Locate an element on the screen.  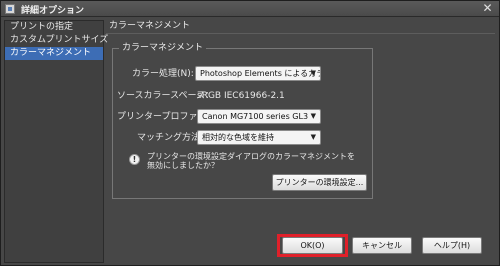
panel-title: カラーマネジメント is located at coordinates (300, 27).